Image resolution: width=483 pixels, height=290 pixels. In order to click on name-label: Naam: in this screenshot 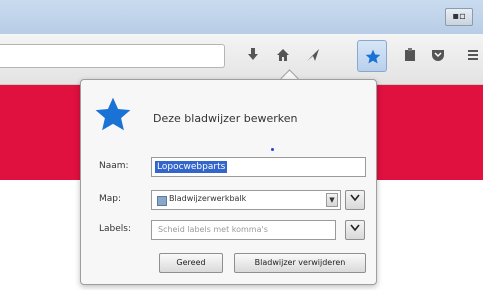, I will do `click(114, 166)`.